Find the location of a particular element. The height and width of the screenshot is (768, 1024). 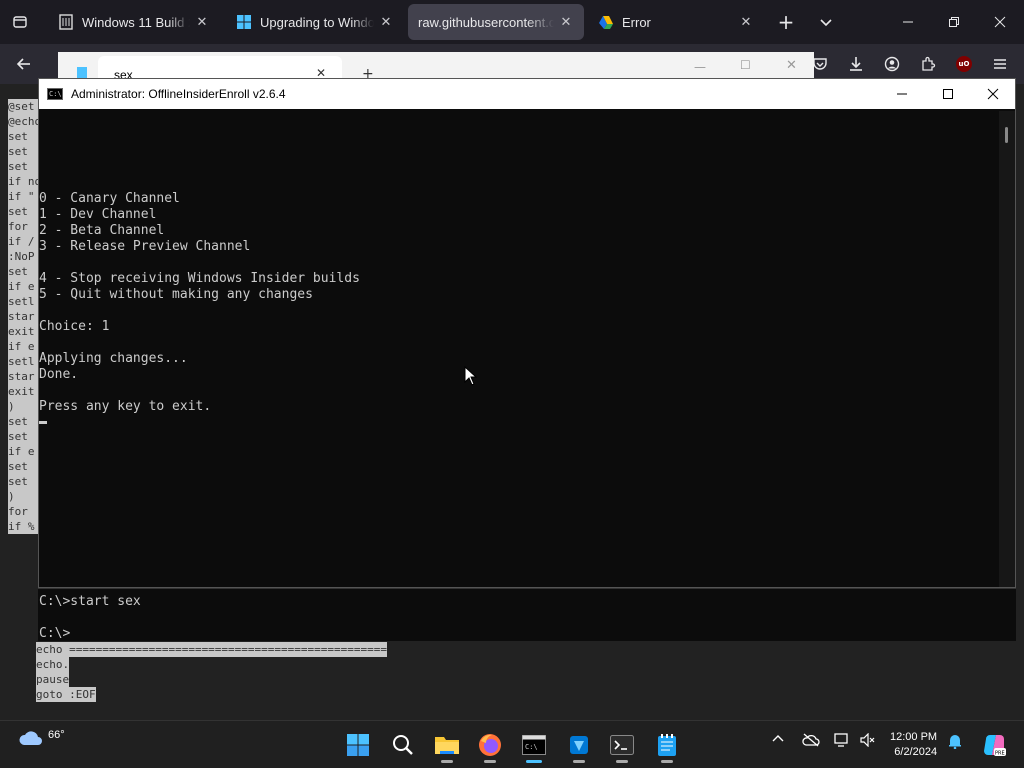

downloads-icon is located at coordinates (856, 64).